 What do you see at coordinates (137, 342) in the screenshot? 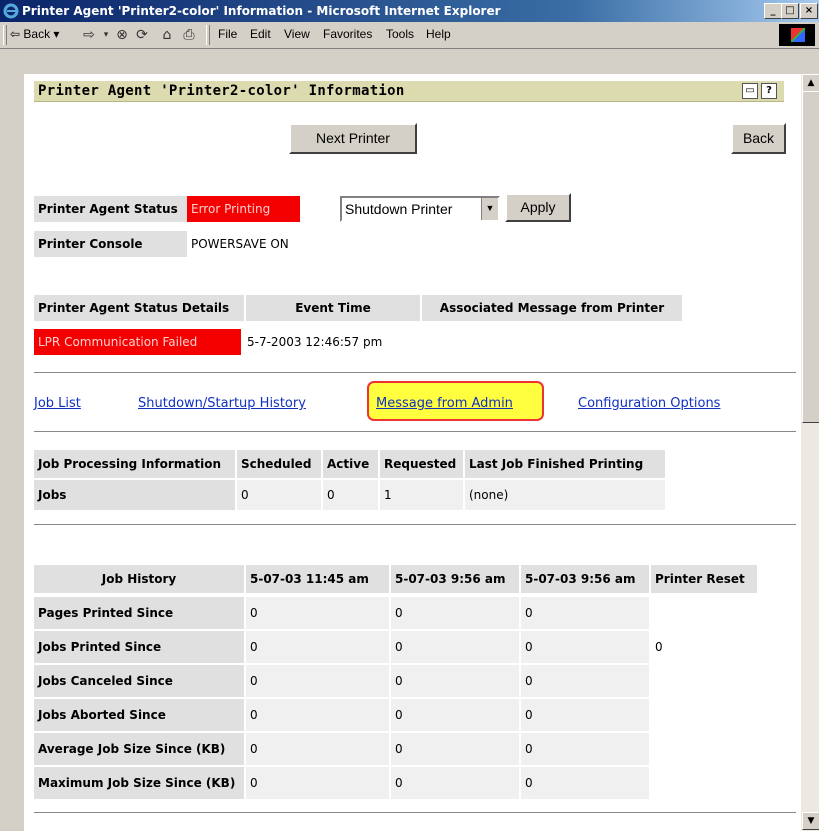
I see `details-status-value: LPR Communication Failed` at bounding box center [137, 342].